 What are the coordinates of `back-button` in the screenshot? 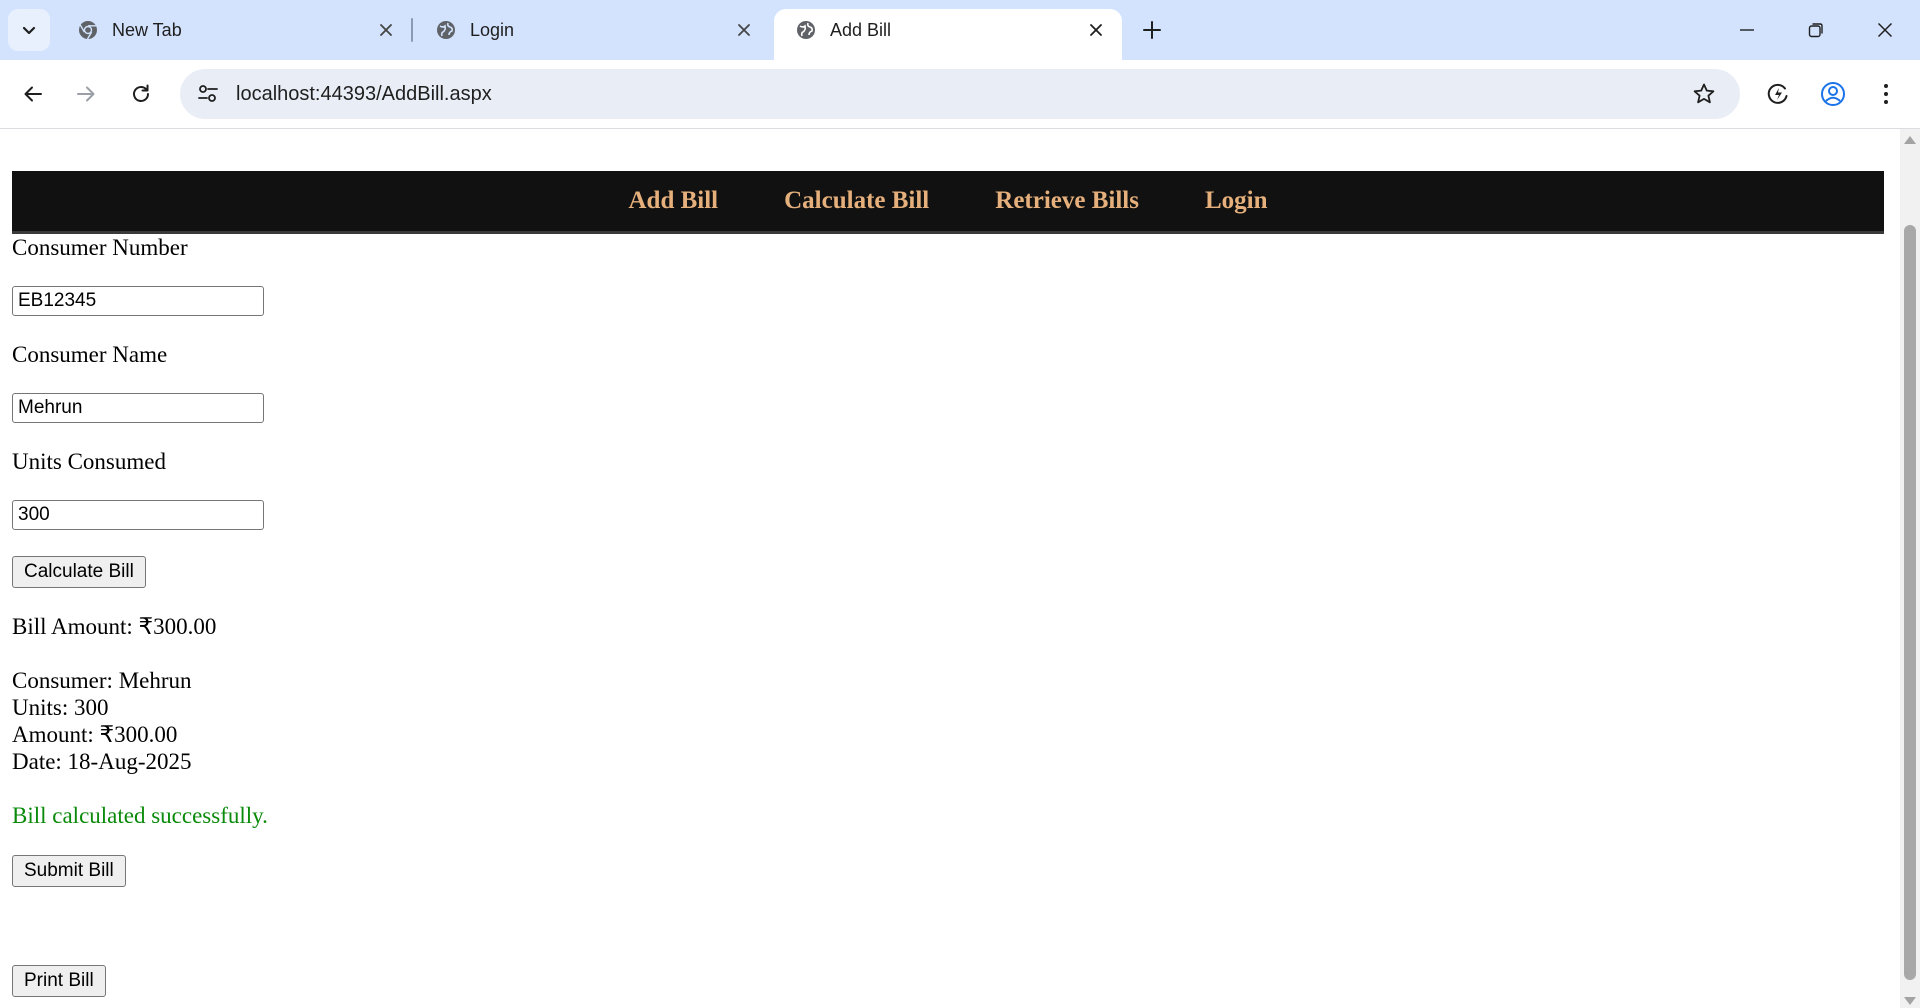 It's located at (33, 94).